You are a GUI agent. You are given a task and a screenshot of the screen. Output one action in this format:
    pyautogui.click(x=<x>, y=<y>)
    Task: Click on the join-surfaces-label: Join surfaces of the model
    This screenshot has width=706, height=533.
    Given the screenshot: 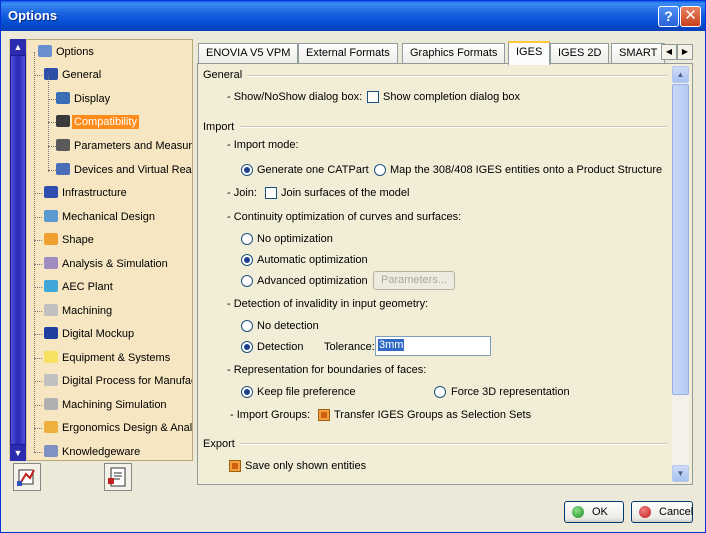 What is the action you would take?
    pyautogui.click(x=345, y=193)
    